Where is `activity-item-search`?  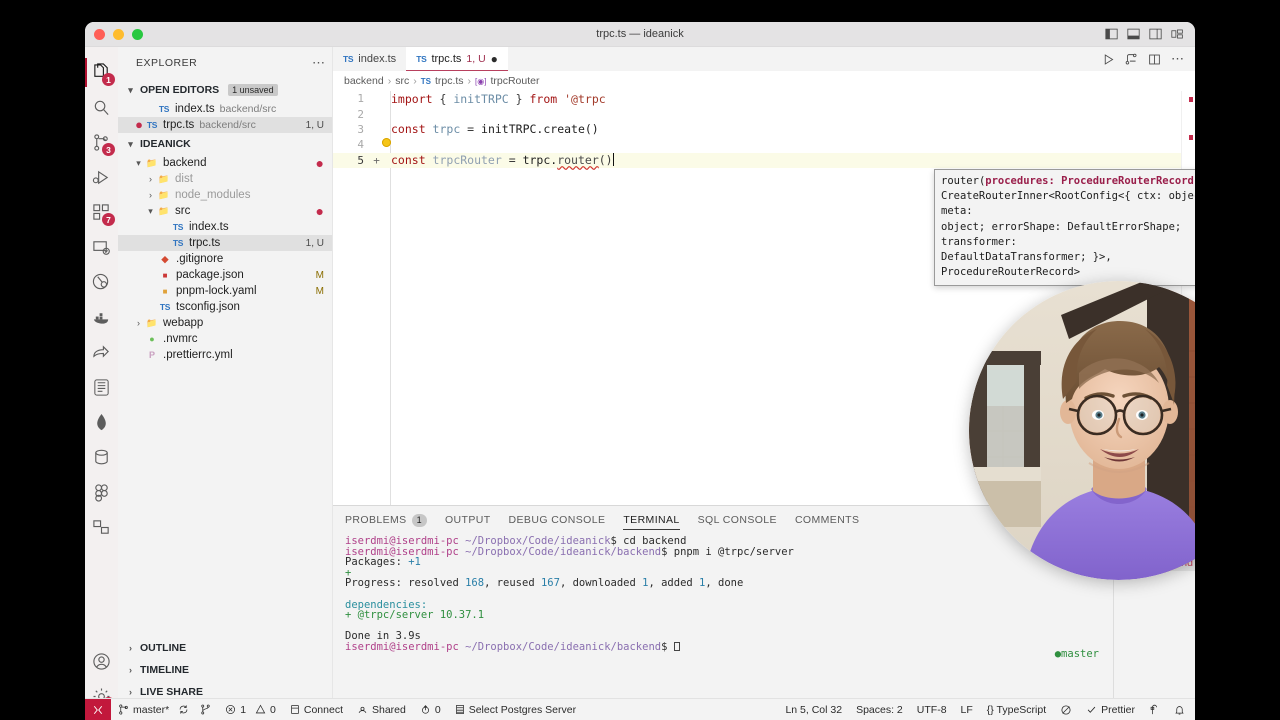
activity-item-search is located at coordinates (101, 107).